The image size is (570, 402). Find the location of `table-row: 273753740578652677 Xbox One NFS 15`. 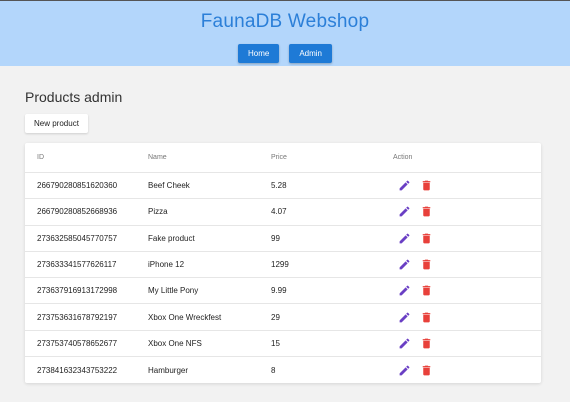

table-row: 273753740578652677 Xbox One NFS 15 is located at coordinates (283, 344).